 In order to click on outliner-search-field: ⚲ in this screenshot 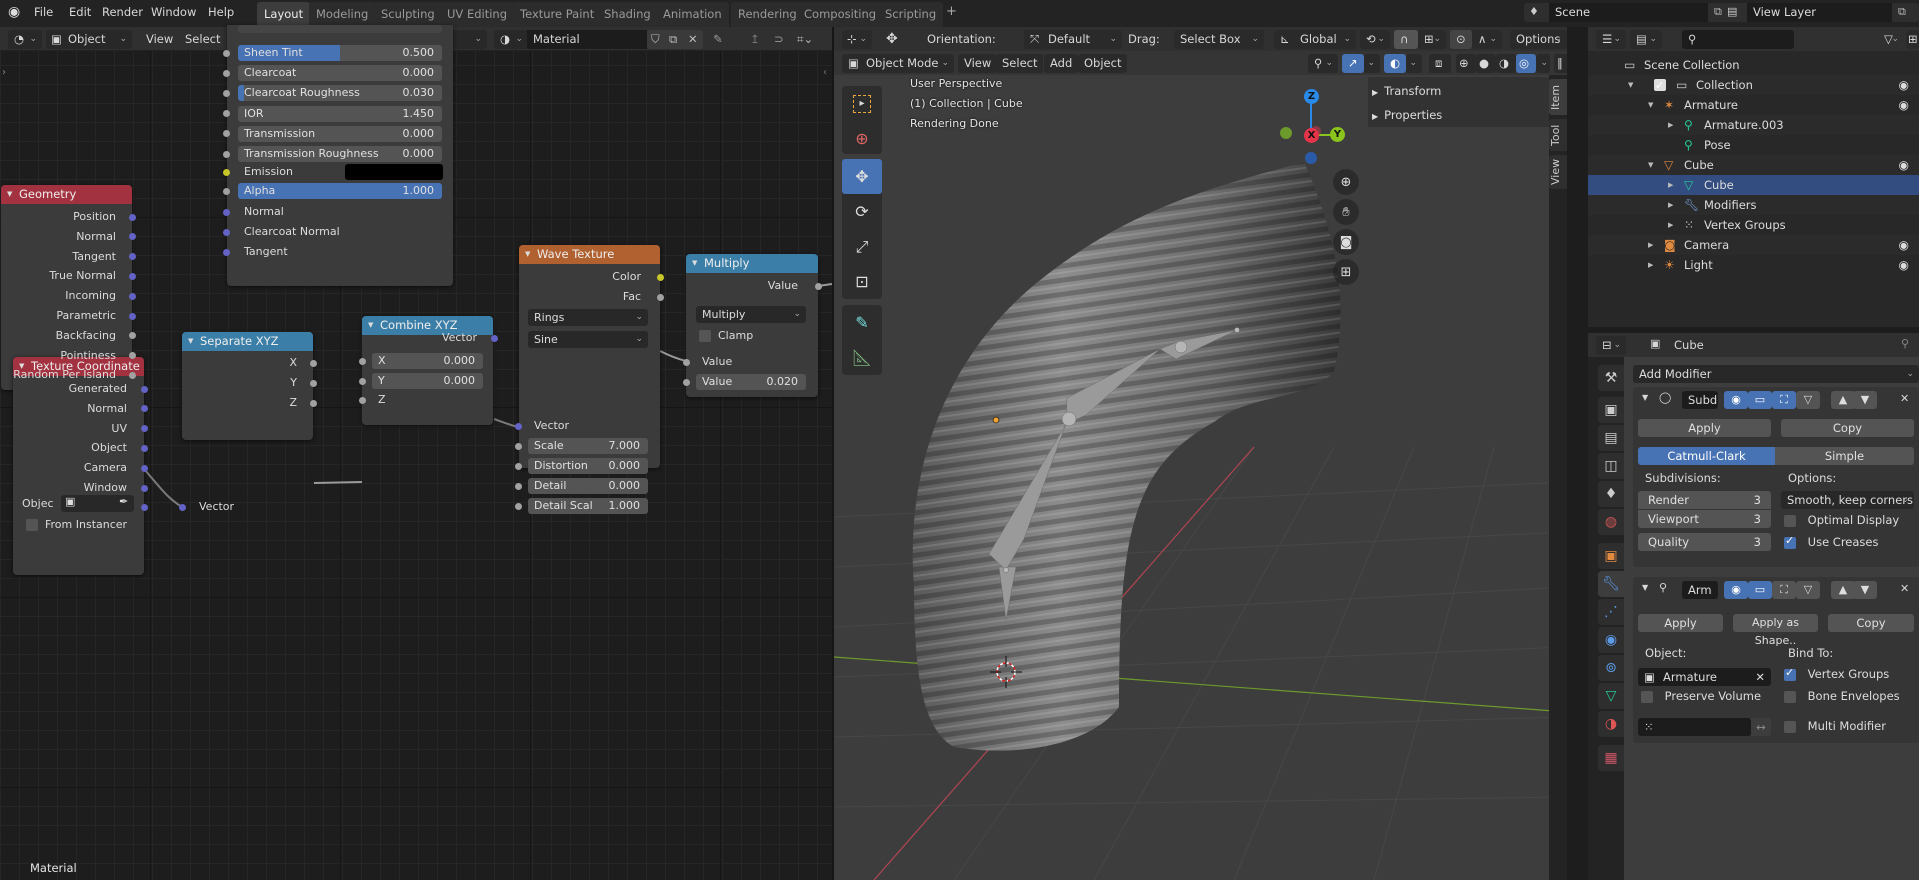, I will do `click(1738, 39)`.